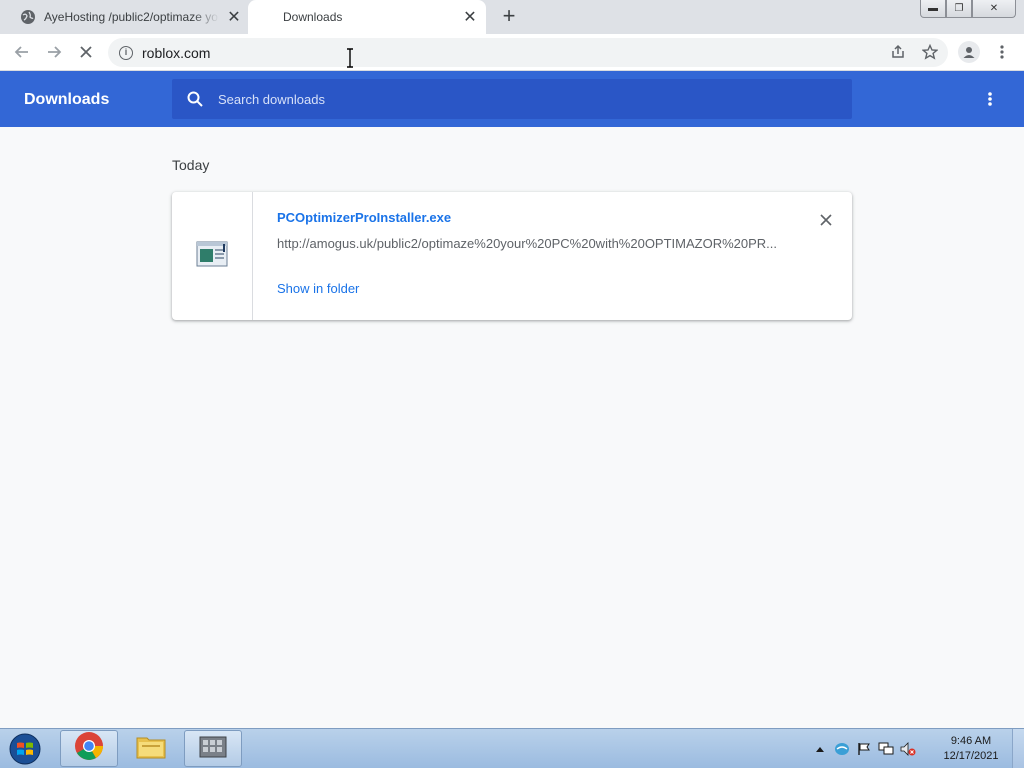 The width and height of the screenshot is (1024, 768). I want to click on taskbar-installer-button, so click(213, 748).